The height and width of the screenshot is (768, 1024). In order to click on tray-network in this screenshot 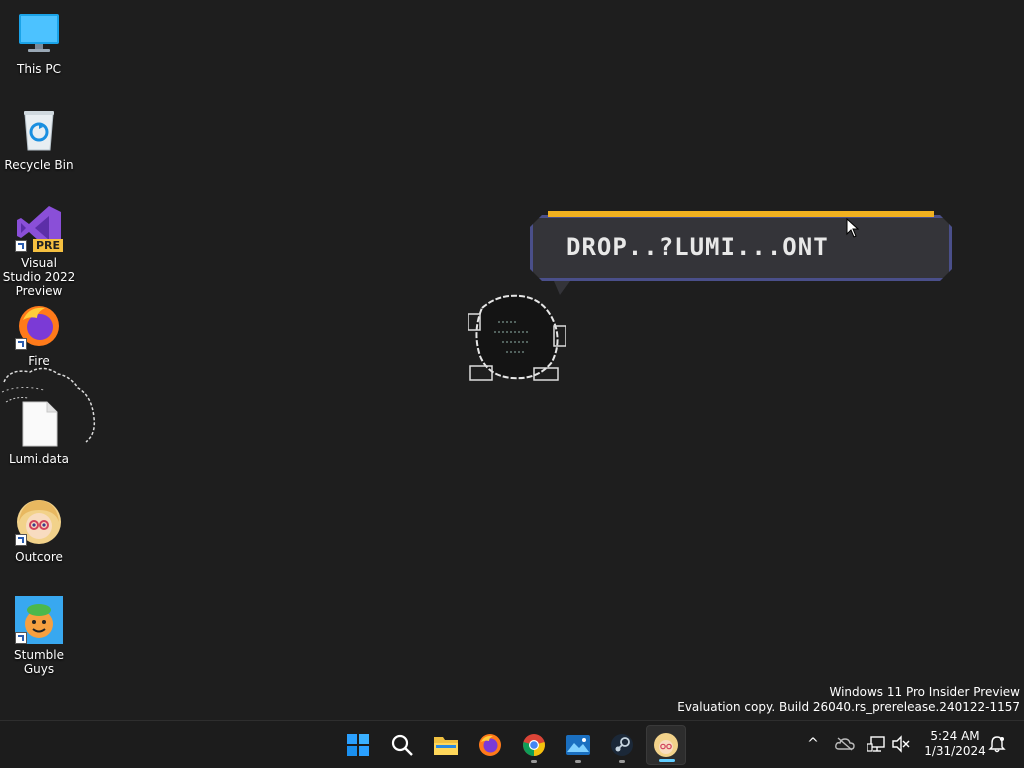, I will do `click(877, 744)`.